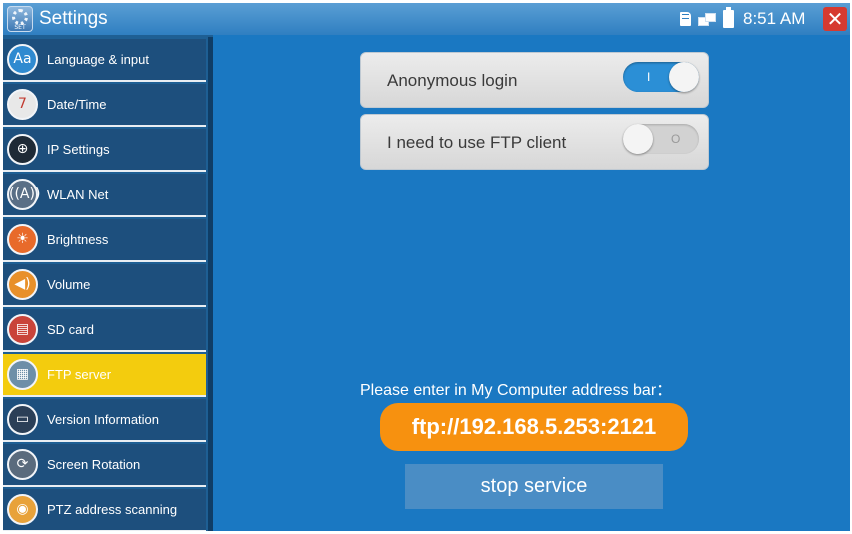 The height and width of the screenshot is (534, 852). What do you see at coordinates (661, 77) in the screenshot?
I see `anonymous-login-switch: I` at bounding box center [661, 77].